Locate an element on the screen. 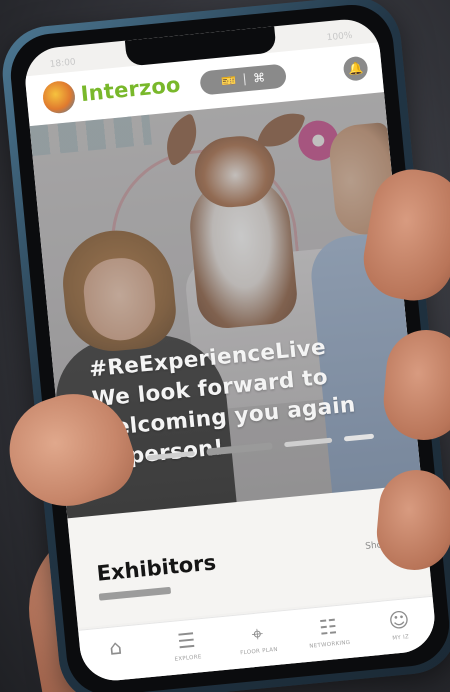 Image resolution: width=450 pixels, height=692 pixels. profile-icon: ☺ is located at coordinates (399, 620).